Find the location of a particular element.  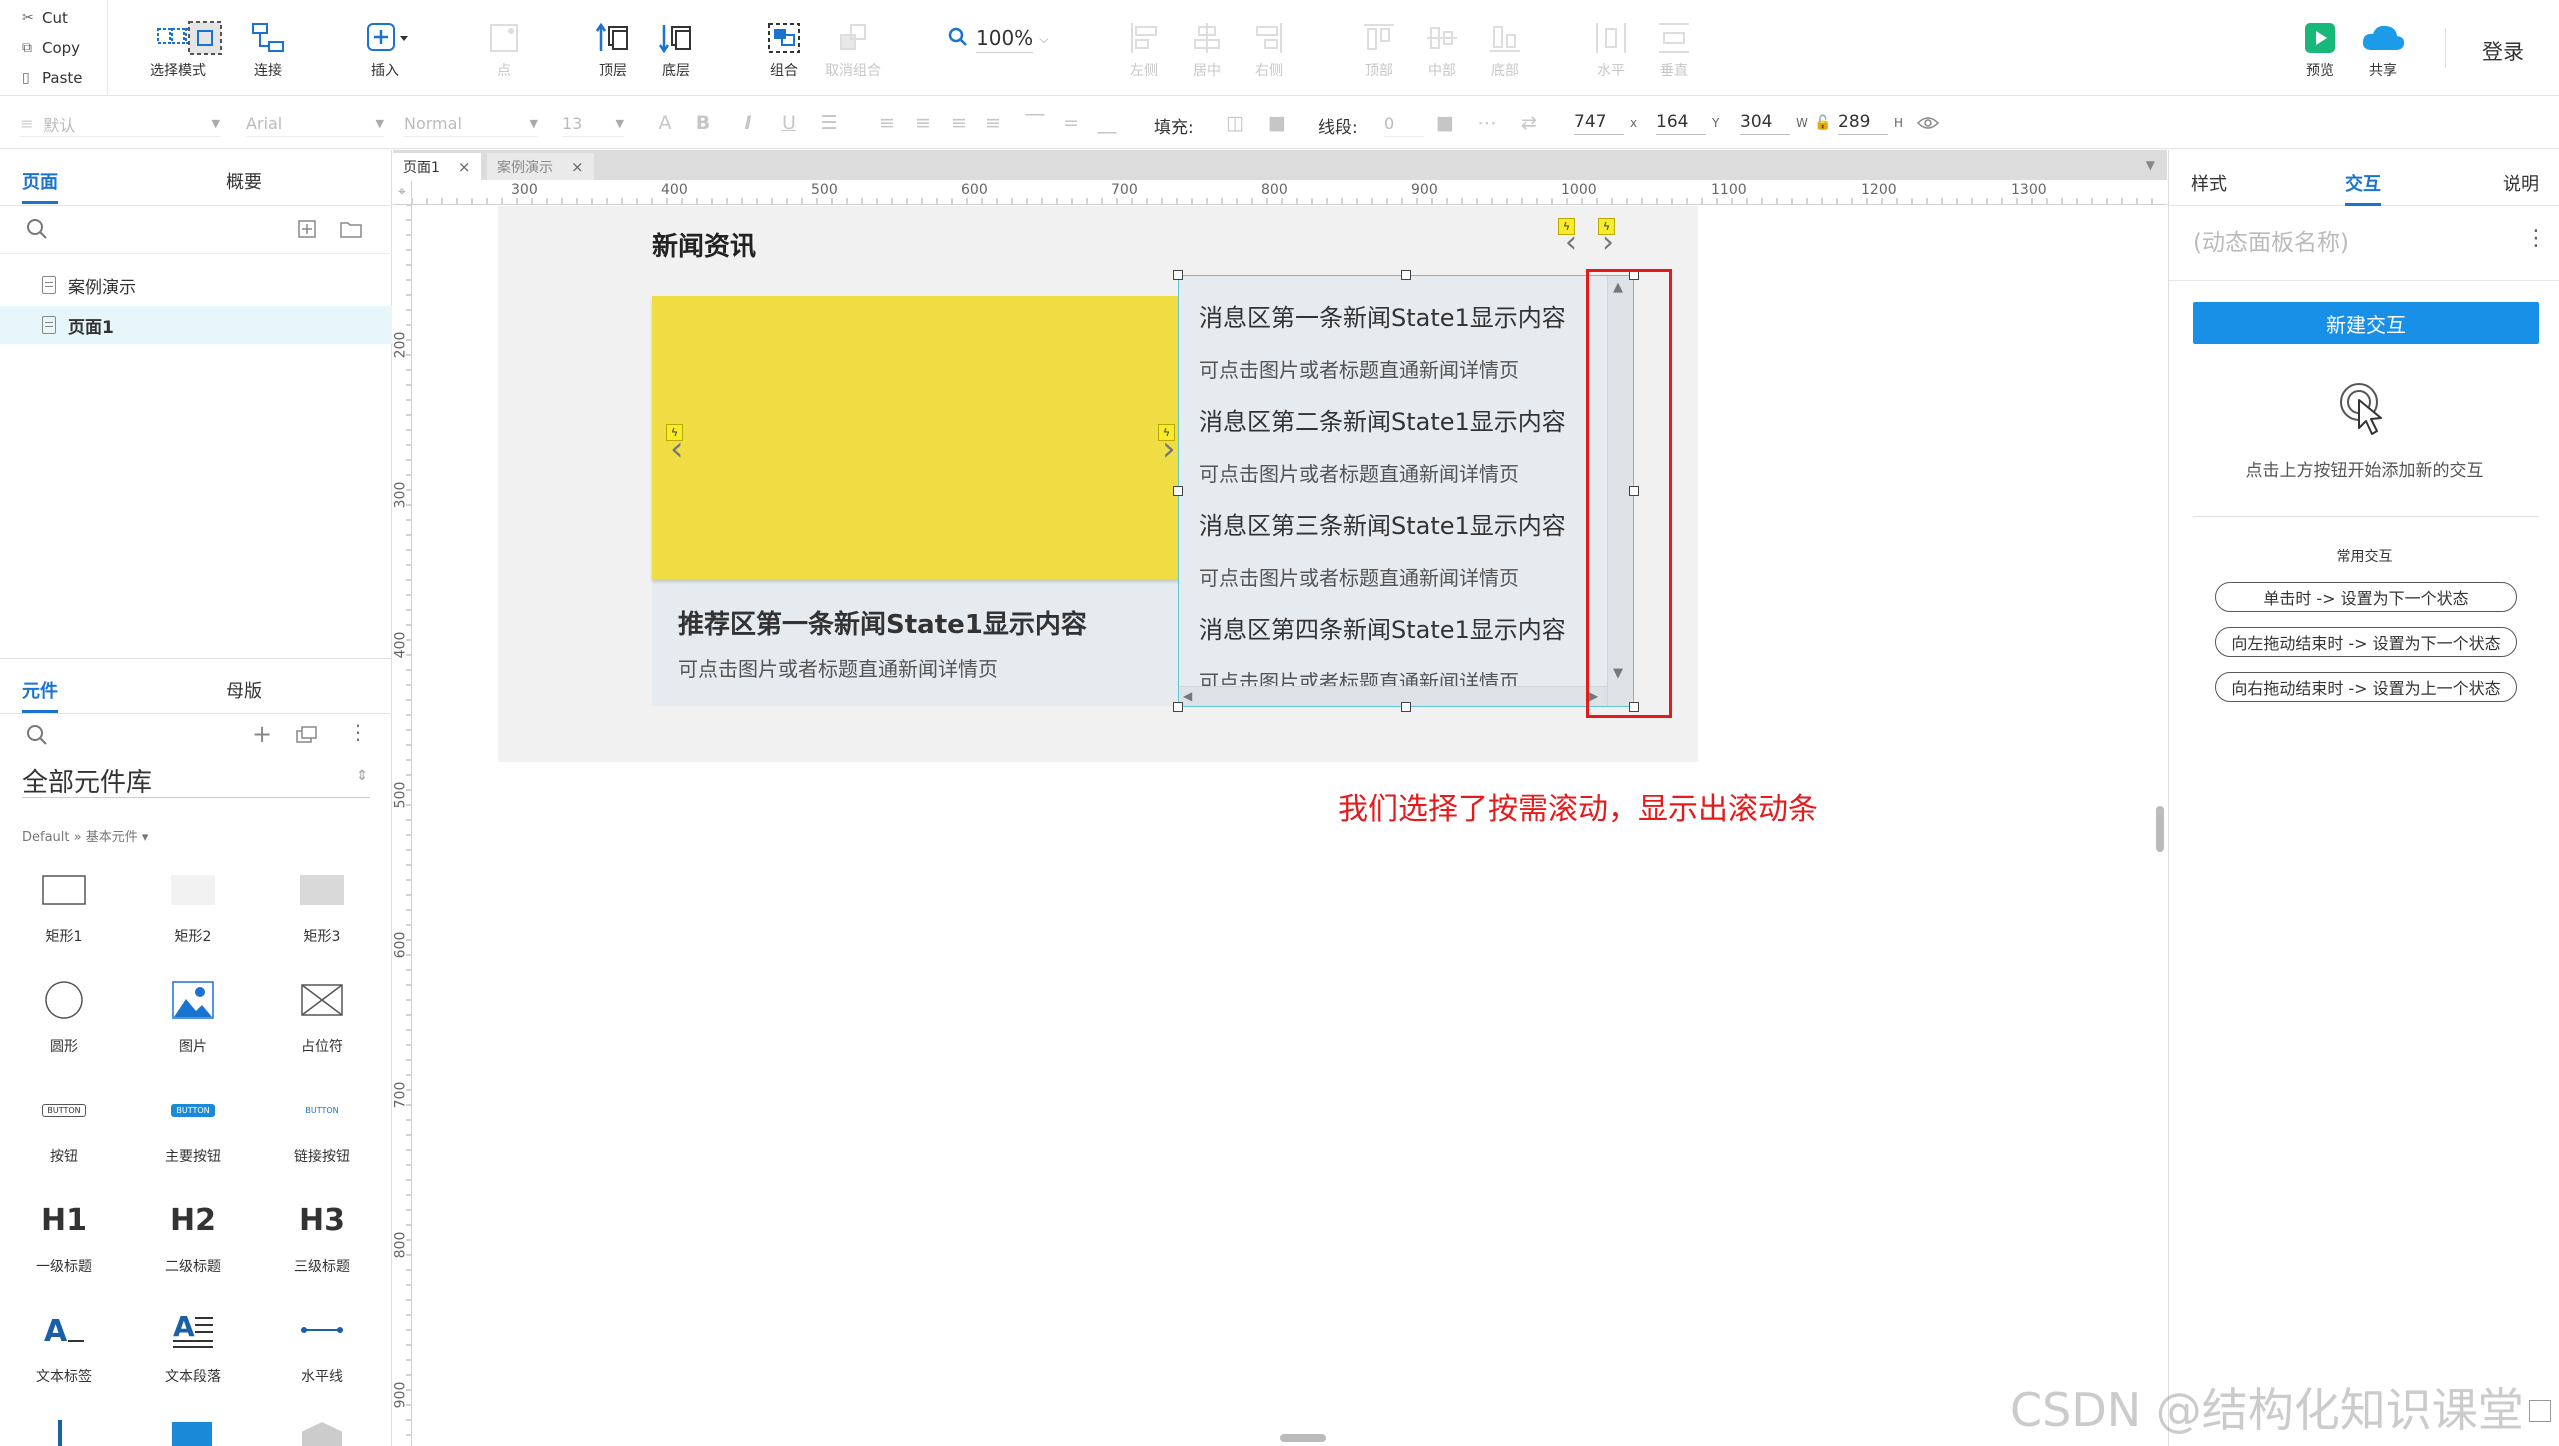

widget-placeholder: 占位符 is located at coordinates (322, 1025).